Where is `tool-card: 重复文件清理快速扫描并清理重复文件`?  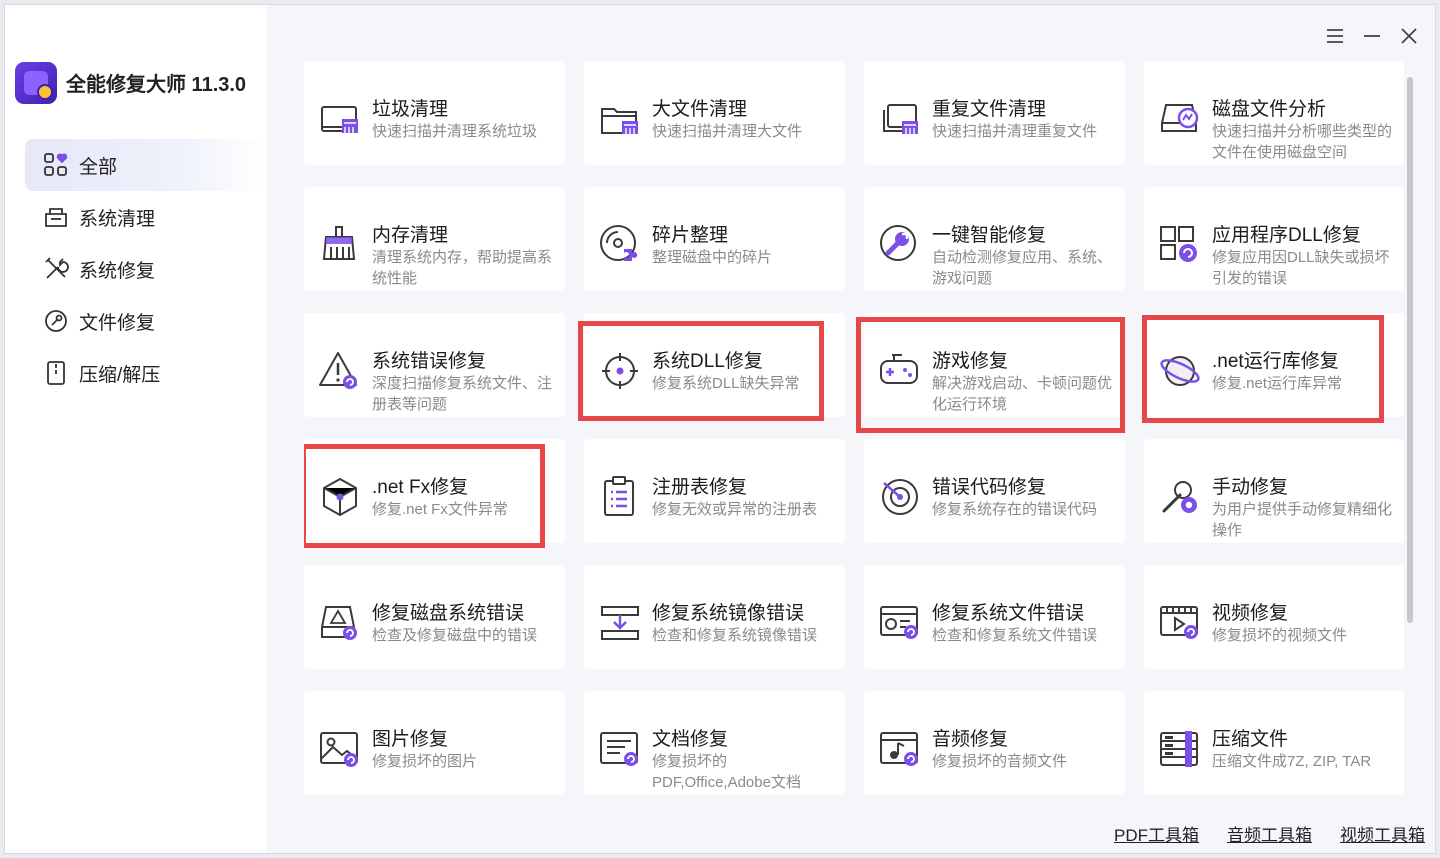
tool-card: 重复文件清理快速扫描并清理重复文件 is located at coordinates (994, 113).